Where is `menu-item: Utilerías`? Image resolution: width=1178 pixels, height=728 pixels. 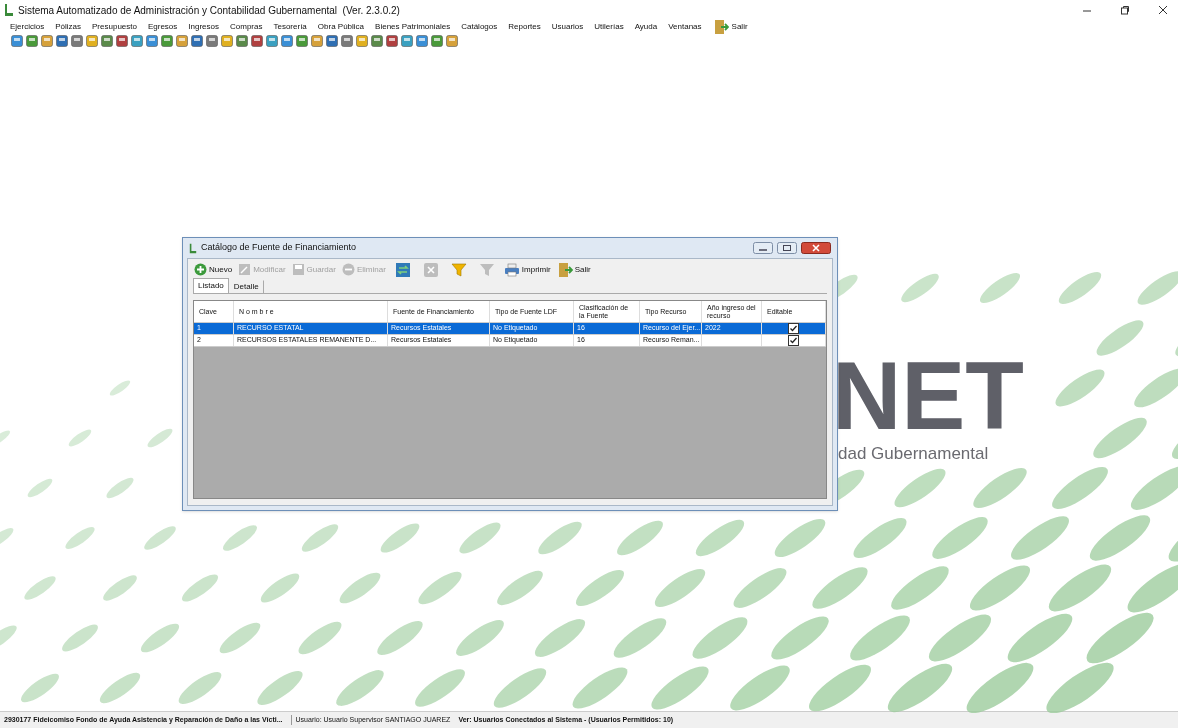 menu-item: Utilerías is located at coordinates (609, 26).